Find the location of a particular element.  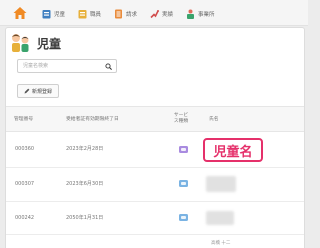

nav-item-records: 実績 is located at coordinates (161, 13).